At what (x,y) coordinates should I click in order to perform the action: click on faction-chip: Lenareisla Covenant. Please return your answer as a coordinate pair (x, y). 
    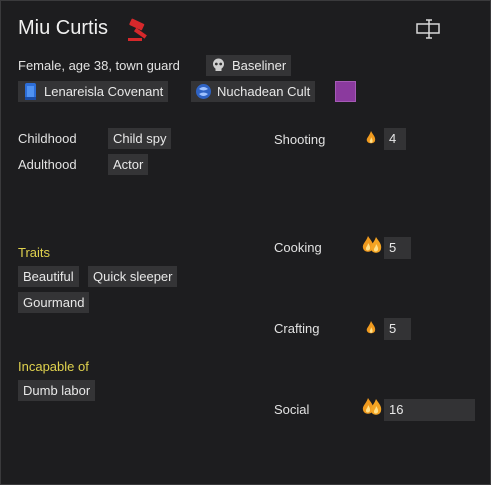
    Looking at the image, I should click on (93, 91).